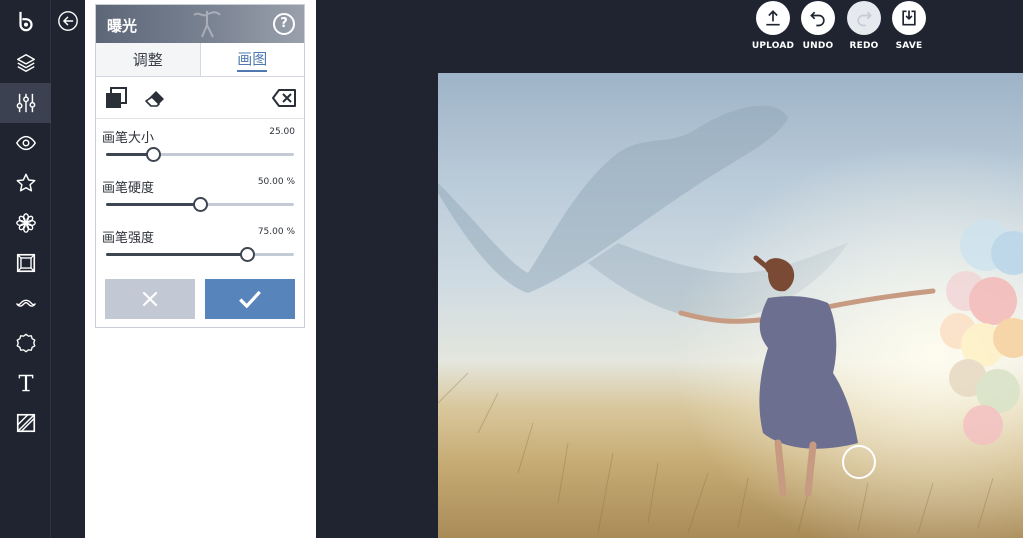 This screenshot has width=1023, height=538. I want to click on redo-button: REDO, so click(864, 26).